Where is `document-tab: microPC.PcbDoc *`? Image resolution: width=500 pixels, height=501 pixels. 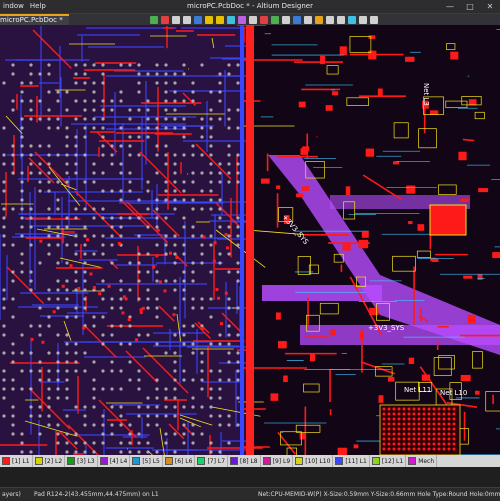 document-tab: microPC.PcbDoc * is located at coordinates (34, 19).